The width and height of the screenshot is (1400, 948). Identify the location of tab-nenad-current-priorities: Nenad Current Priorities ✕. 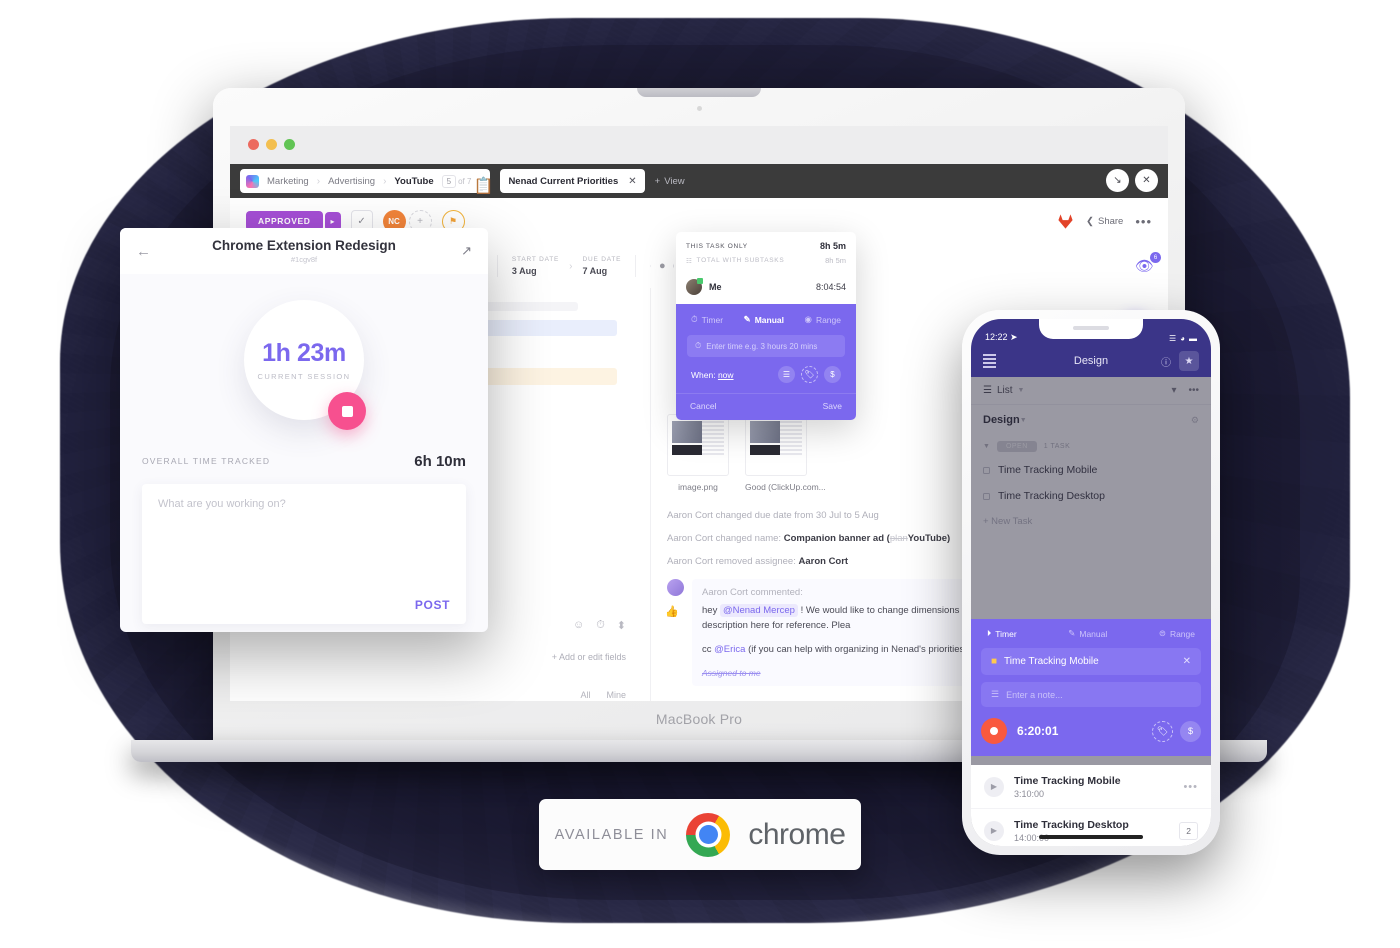
(572, 181).